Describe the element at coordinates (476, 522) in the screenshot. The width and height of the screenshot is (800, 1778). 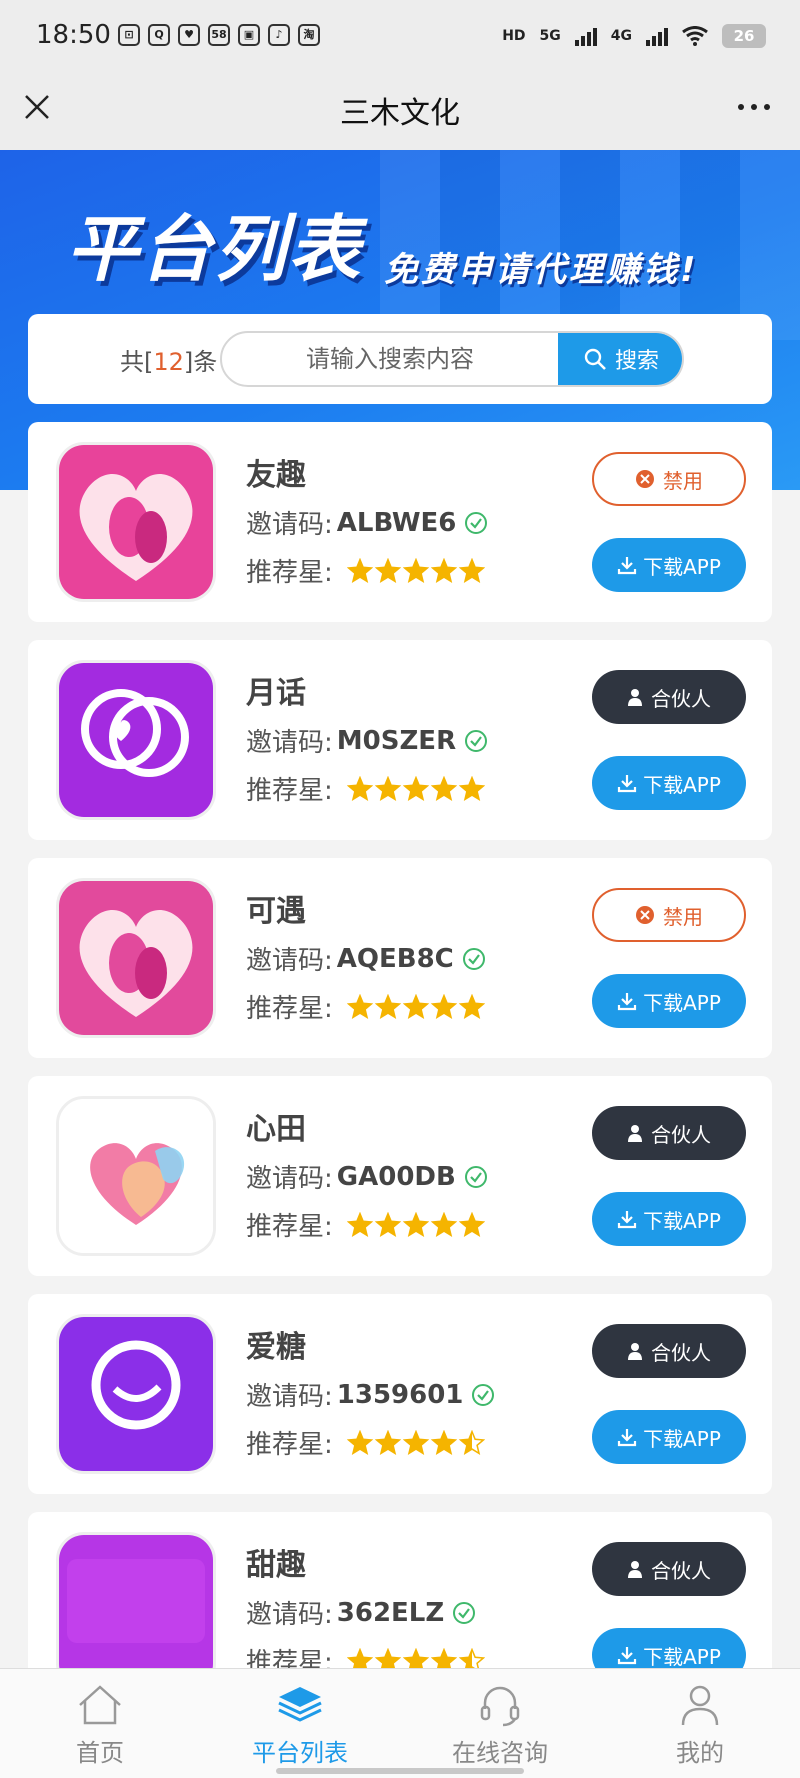
I see `verified-check-icon` at that location.